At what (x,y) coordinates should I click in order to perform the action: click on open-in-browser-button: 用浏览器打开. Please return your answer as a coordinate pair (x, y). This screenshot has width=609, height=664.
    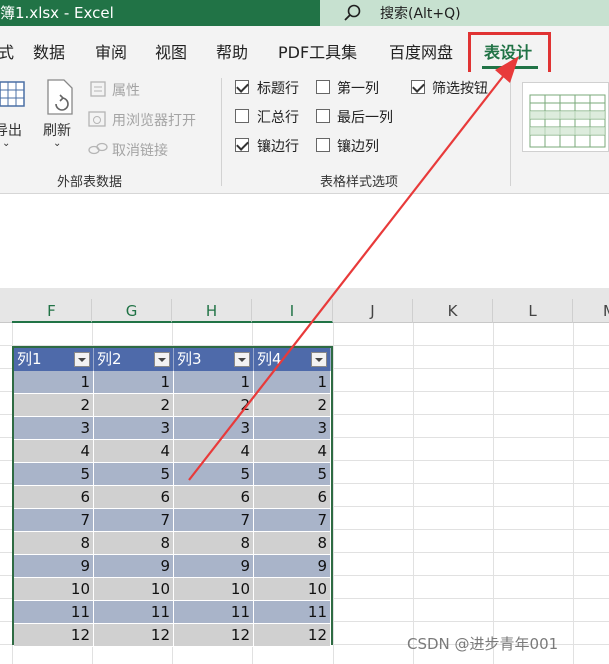
    Looking at the image, I should click on (154, 120).